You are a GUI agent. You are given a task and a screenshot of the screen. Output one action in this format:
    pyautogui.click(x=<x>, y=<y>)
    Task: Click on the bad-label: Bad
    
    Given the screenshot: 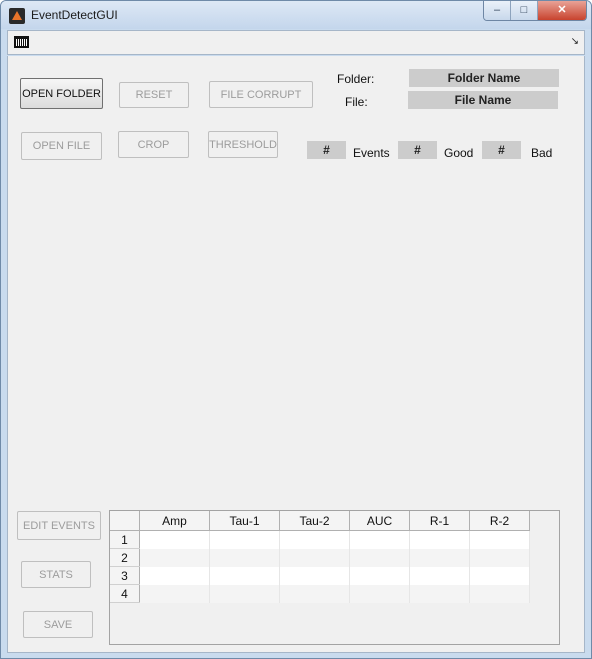 What is the action you would take?
    pyautogui.click(x=542, y=153)
    